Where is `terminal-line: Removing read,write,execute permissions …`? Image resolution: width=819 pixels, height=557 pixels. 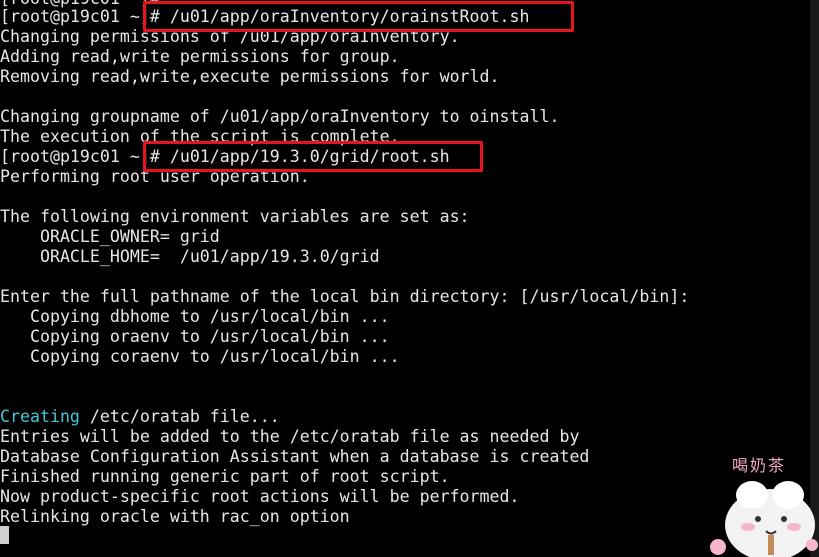
terminal-line: Removing read,write,execute permissions … is located at coordinates (250, 76).